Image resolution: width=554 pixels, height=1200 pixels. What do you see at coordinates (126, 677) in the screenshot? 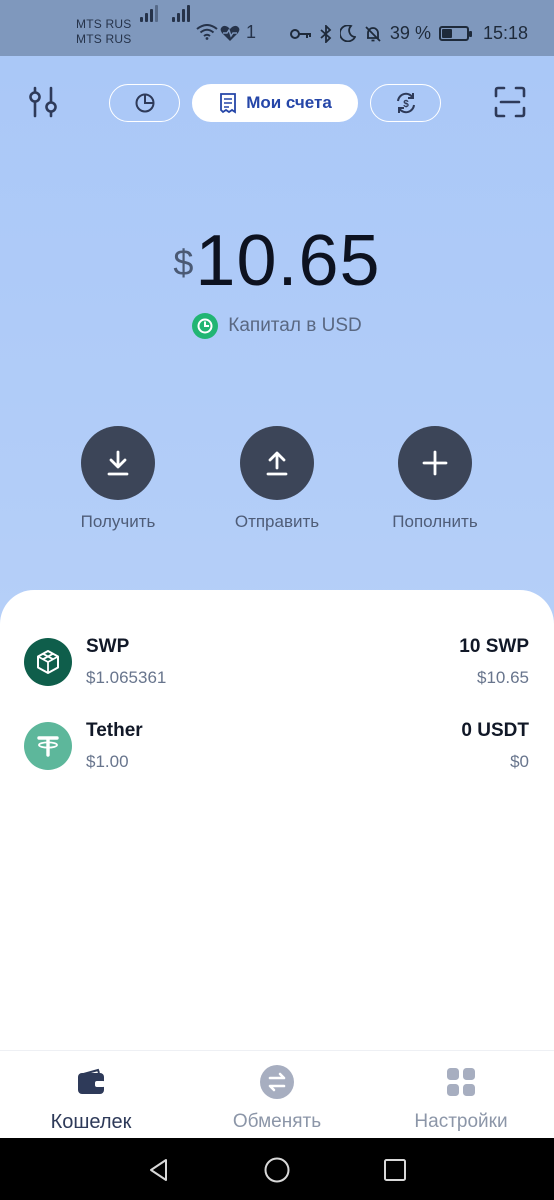
I see `asset-price: $1.065361` at bounding box center [126, 677].